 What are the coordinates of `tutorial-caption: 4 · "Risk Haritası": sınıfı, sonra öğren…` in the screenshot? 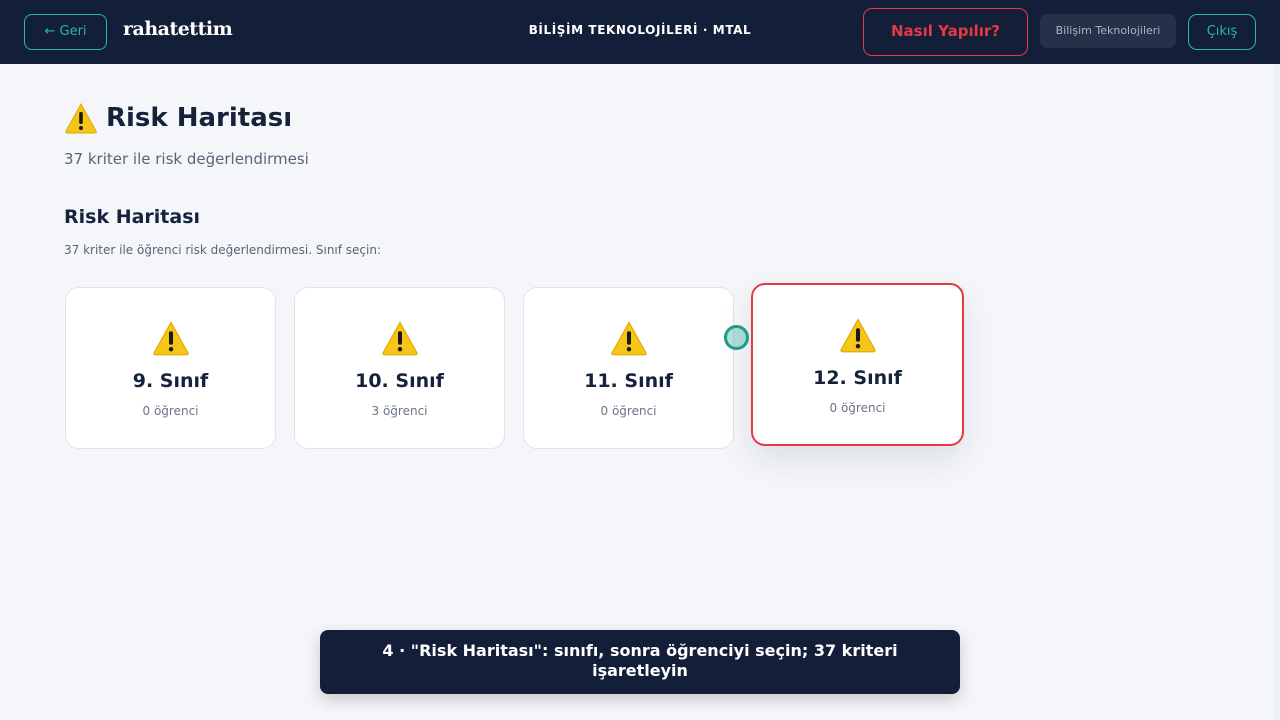 It's located at (640, 662).